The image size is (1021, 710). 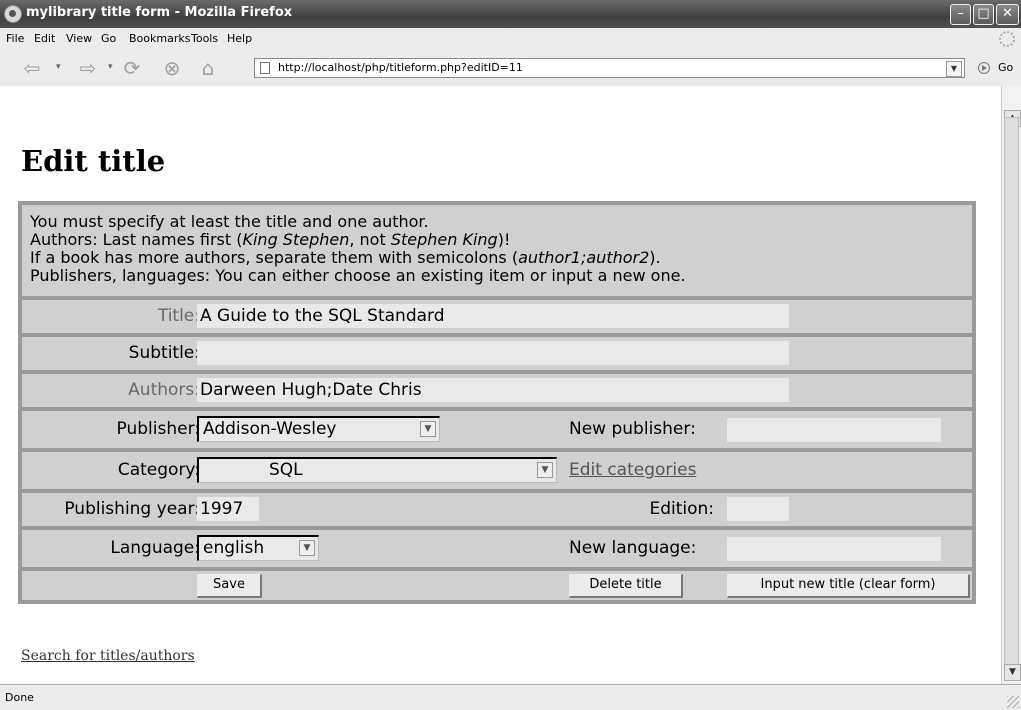 What do you see at coordinates (164, 390) in the screenshot?
I see `authors-label: Authors:` at bounding box center [164, 390].